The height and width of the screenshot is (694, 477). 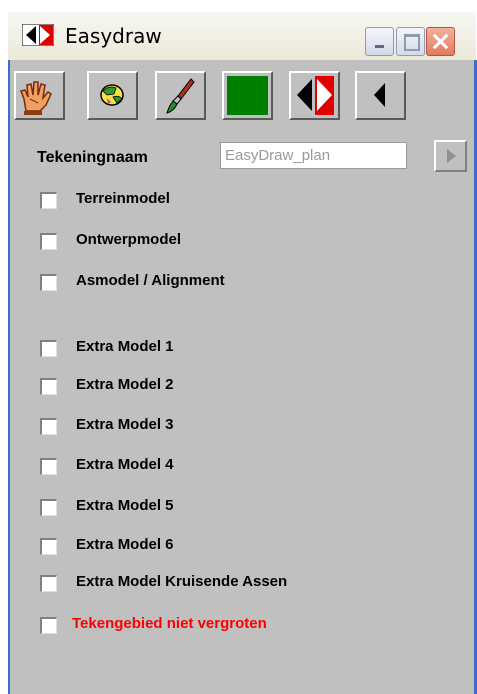 What do you see at coordinates (92, 157) in the screenshot?
I see `drawing-name-label: Tekeningnaam` at bounding box center [92, 157].